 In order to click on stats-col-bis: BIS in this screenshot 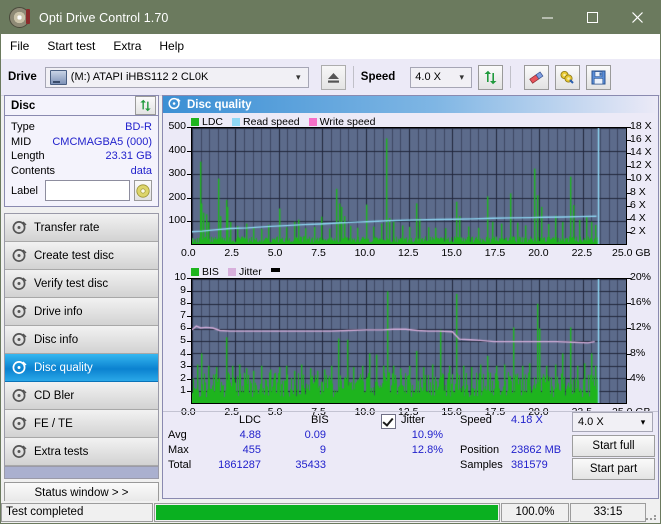, I will do `click(320, 420)`.